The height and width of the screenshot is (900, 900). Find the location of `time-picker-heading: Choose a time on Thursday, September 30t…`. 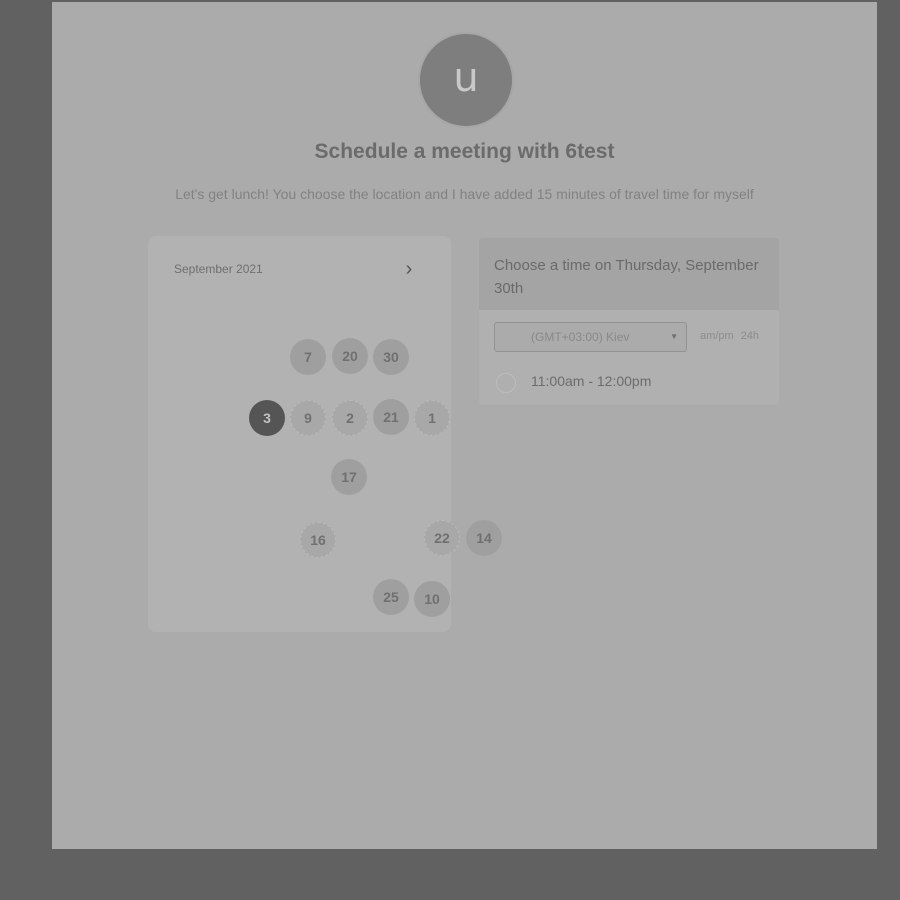

time-picker-heading: Choose a time on Thursday, September 30t… is located at coordinates (626, 277).